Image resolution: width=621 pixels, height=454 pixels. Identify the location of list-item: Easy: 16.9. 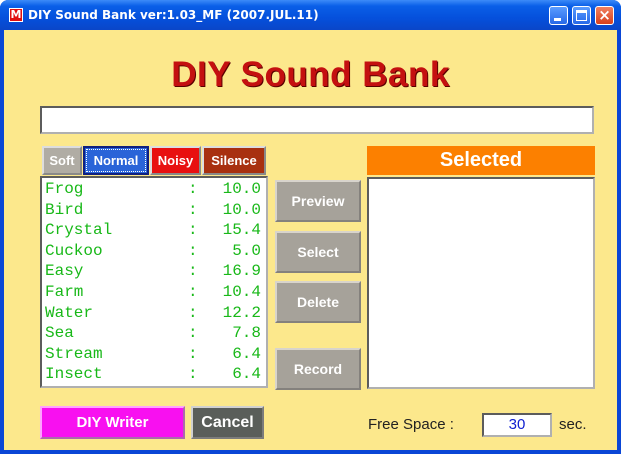
(155, 271).